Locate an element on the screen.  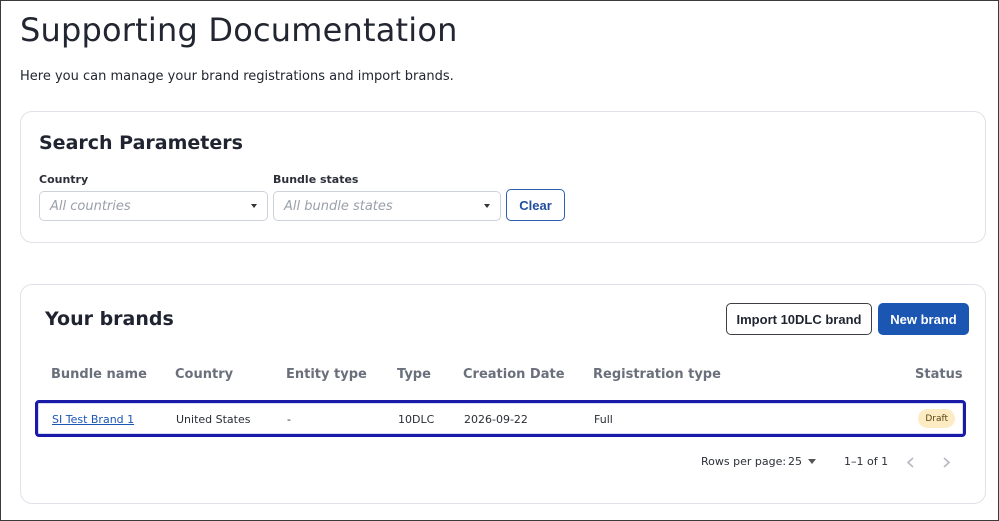
column-header-type: Type is located at coordinates (414, 374).